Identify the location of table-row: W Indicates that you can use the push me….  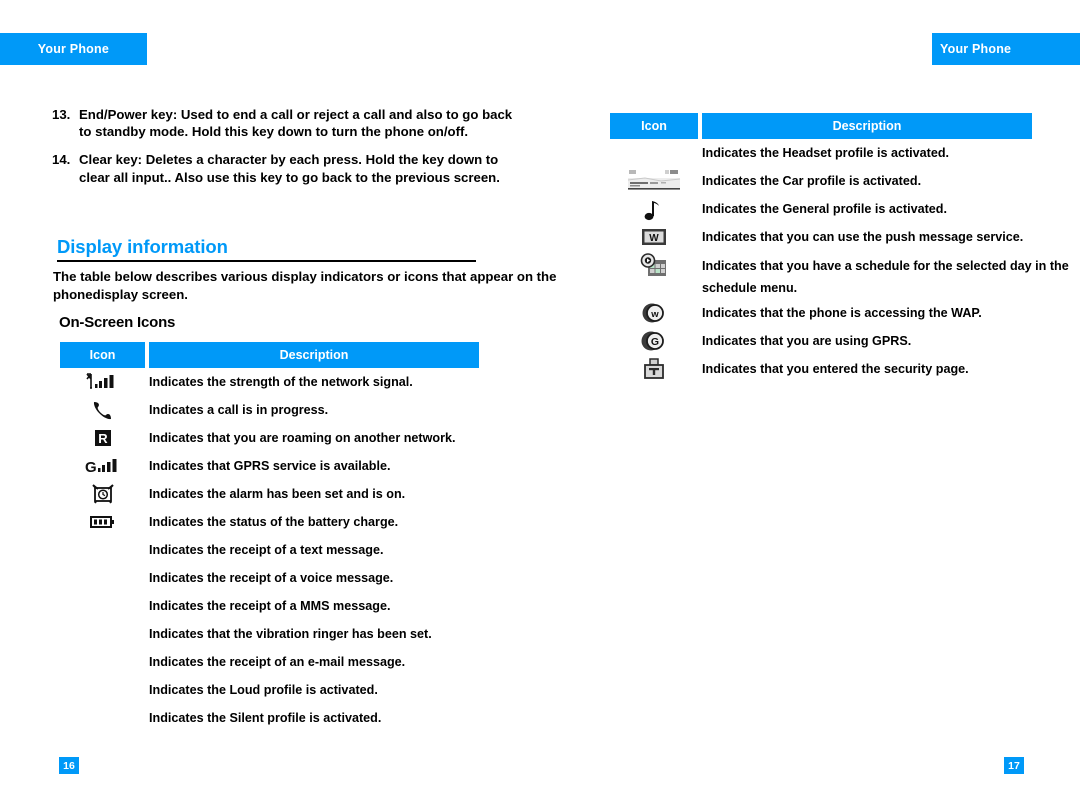
(841, 237).